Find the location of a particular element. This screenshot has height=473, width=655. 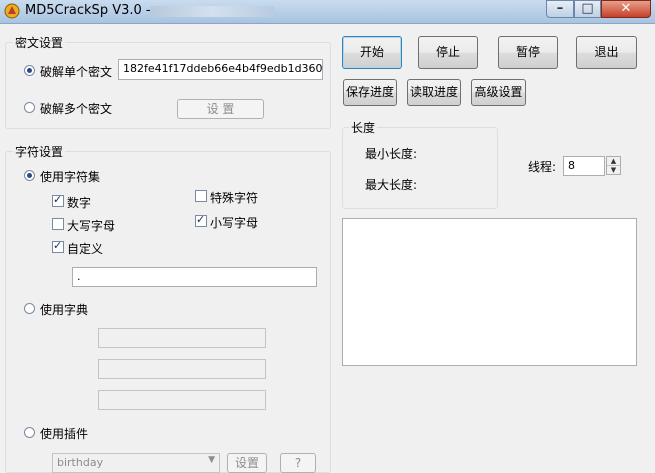

plugin-help-button: ? is located at coordinates (298, 463).